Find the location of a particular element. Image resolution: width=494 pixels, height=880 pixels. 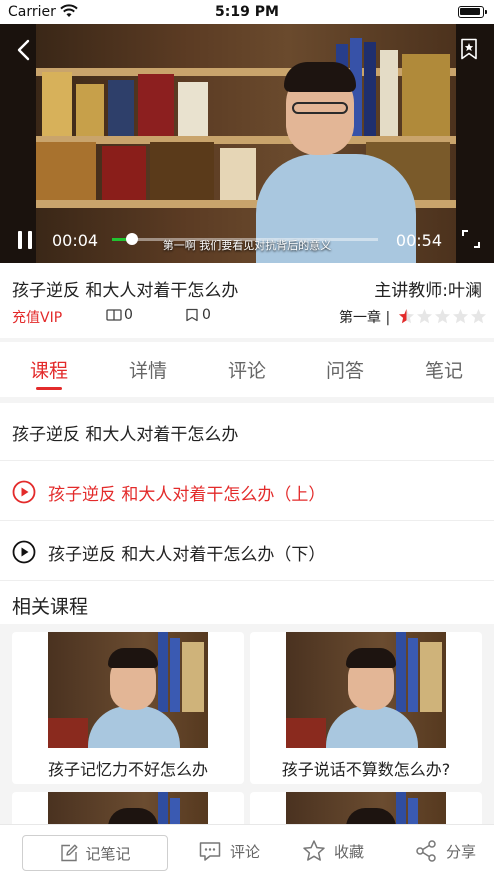

comment-label: 评论 is located at coordinates (245, 851).